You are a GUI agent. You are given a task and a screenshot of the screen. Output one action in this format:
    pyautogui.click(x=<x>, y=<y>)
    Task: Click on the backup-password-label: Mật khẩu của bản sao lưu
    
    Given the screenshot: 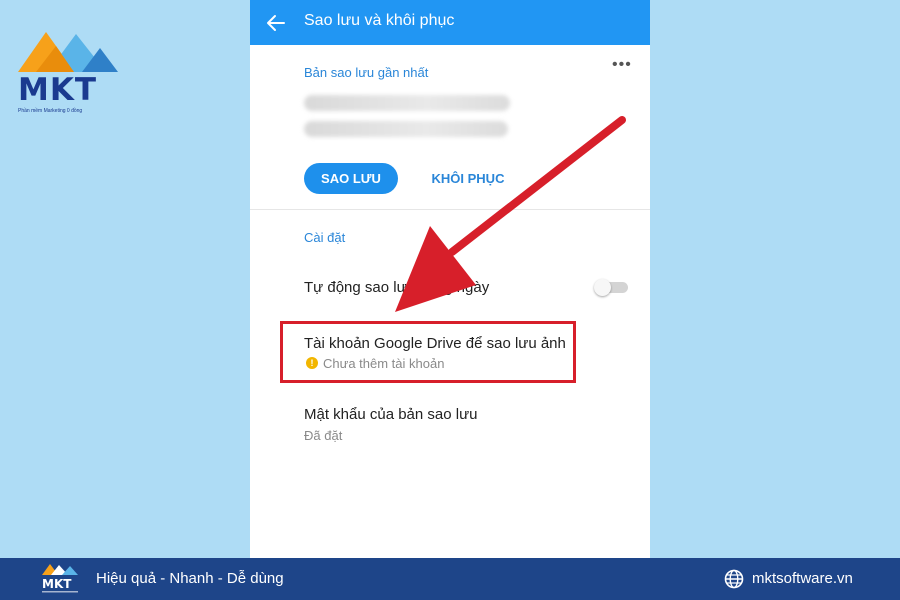 What is the action you would take?
    pyautogui.click(x=390, y=414)
    